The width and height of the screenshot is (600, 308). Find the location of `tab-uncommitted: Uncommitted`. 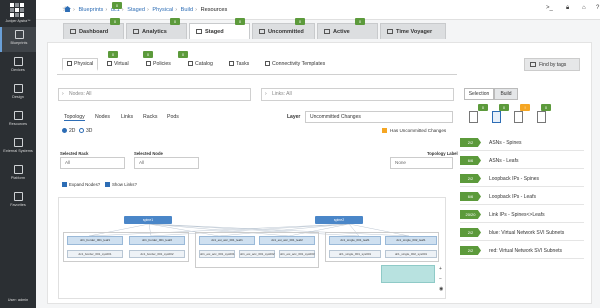

tab-uncommitted: Uncommitted is located at coordinates (283, 31).